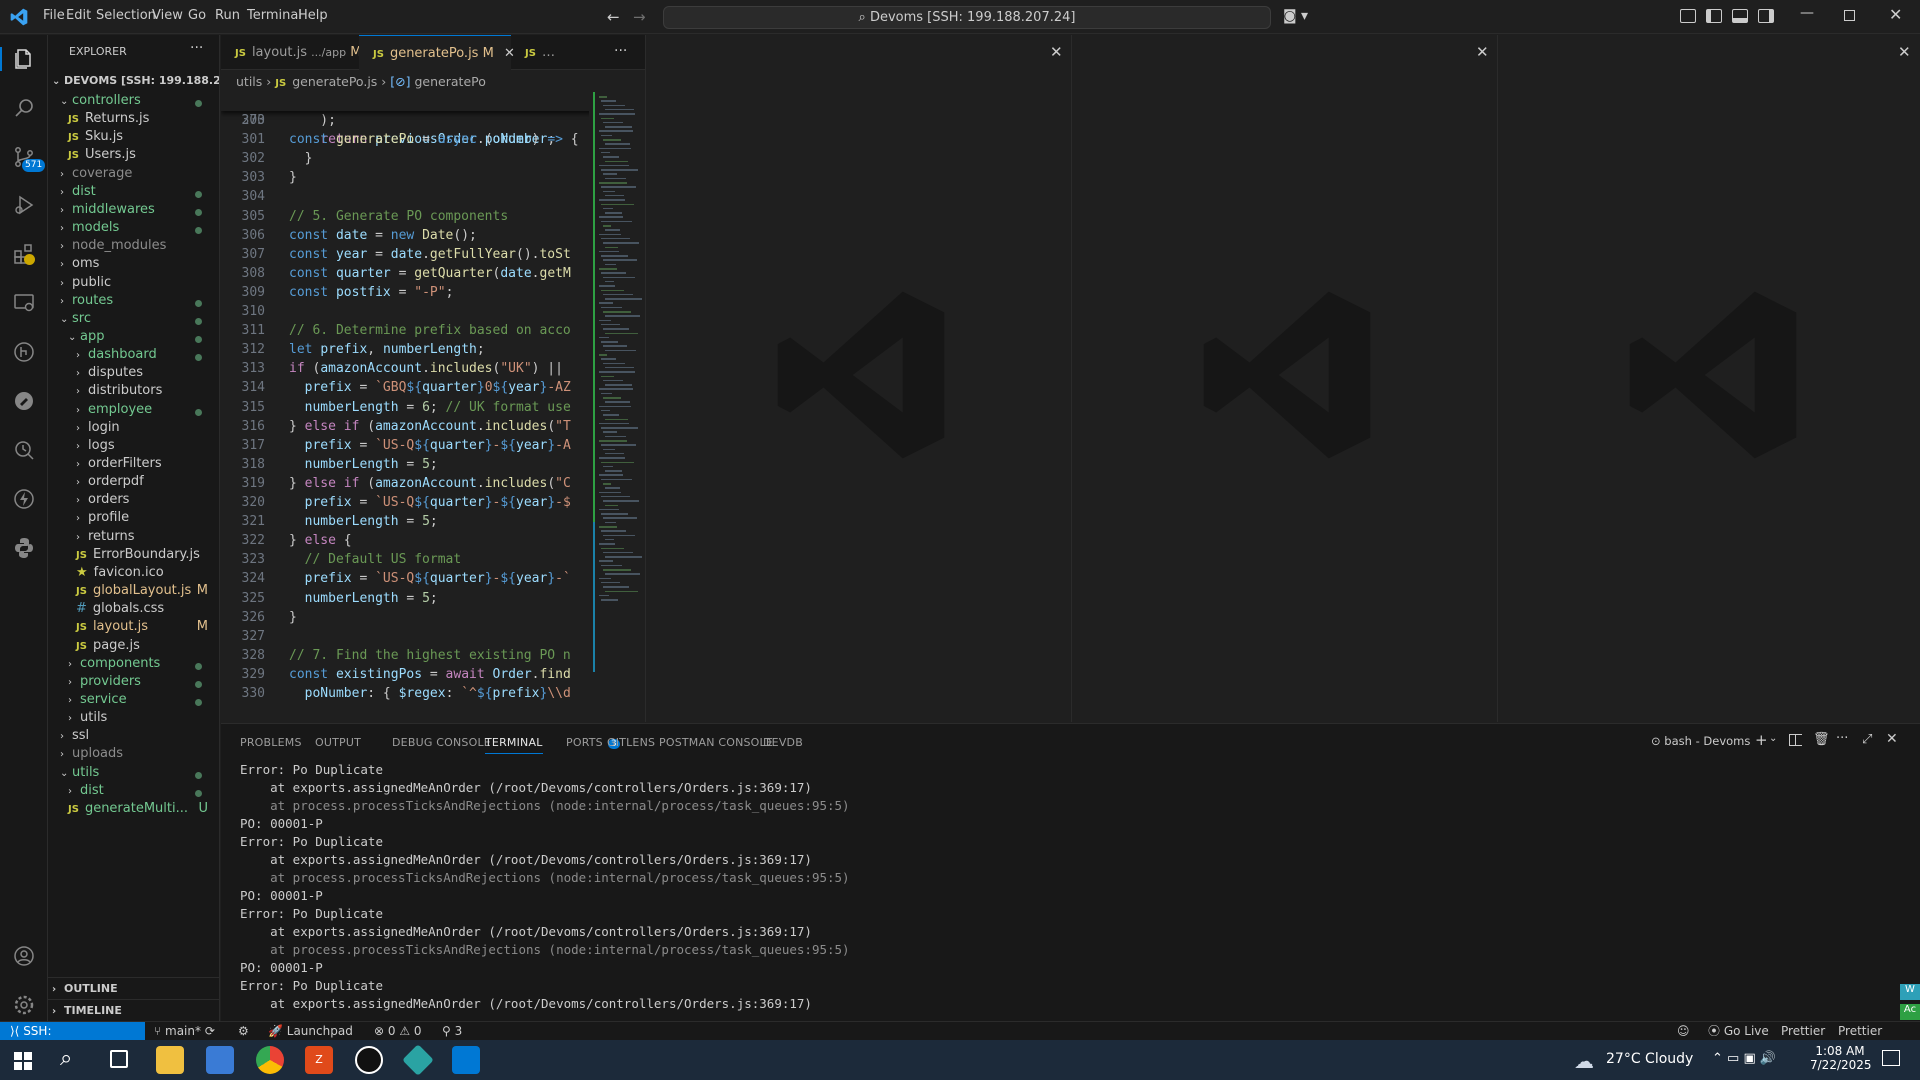 The height and width of the screenshot is (1080, 1920). Describe the element at coordinates (1708, 378) in the screenshot. I see `editor-group-4: ✕` at that location.